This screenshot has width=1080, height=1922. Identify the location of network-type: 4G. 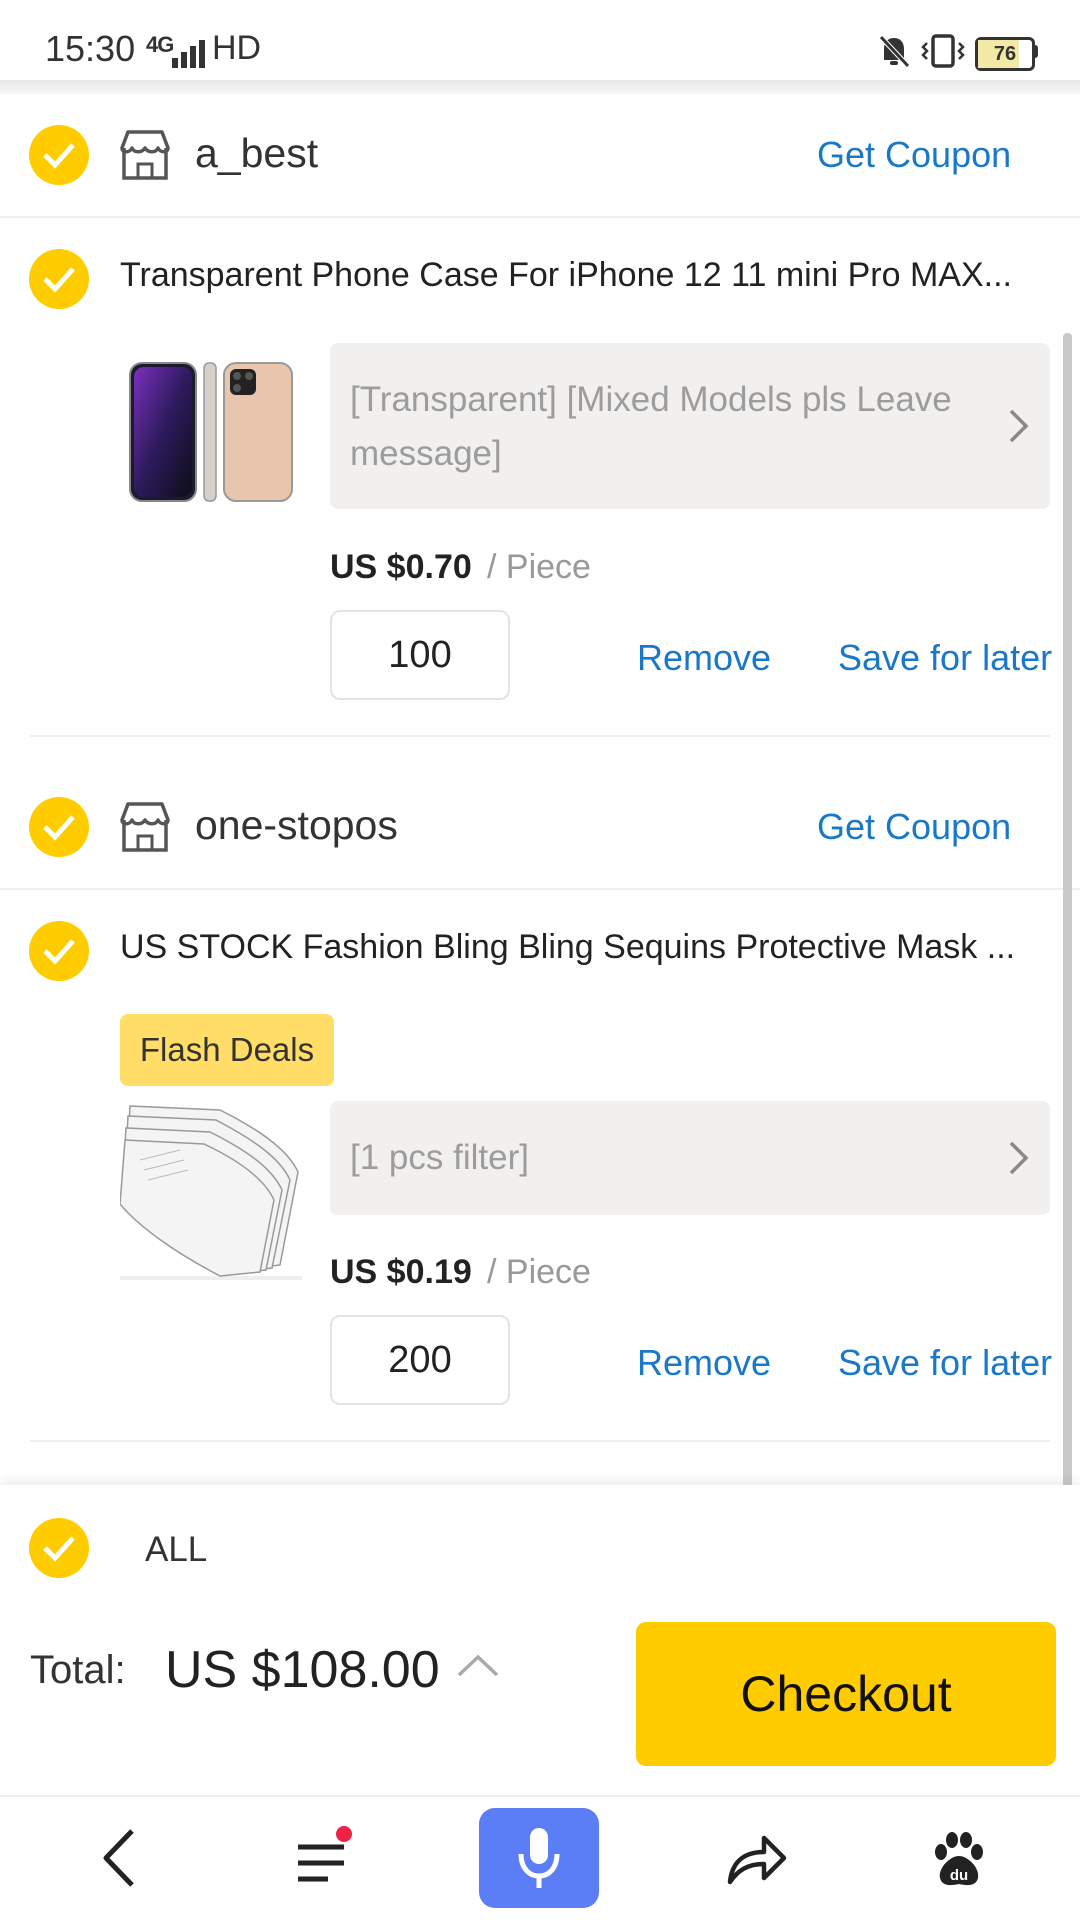
(160, 44).